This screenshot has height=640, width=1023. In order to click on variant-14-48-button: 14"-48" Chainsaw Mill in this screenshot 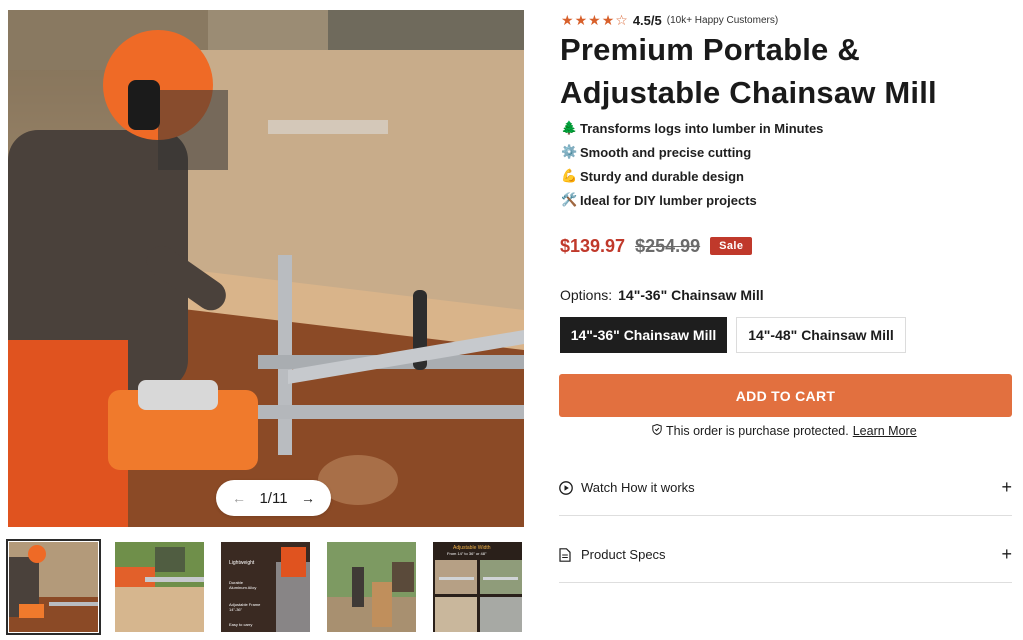, I will do `click(821, 335)`.